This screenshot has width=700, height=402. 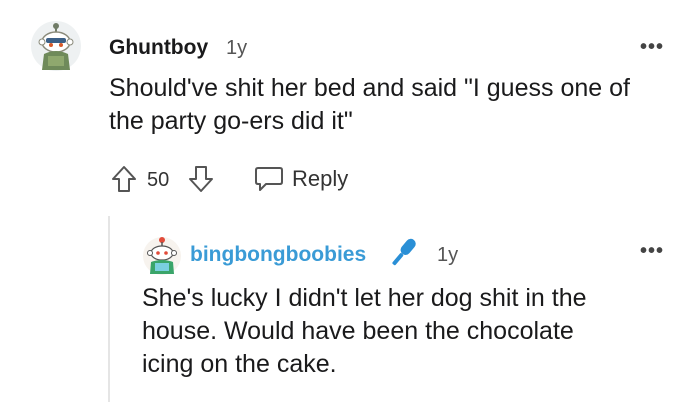 What do you see at coordinates (56, 46) in the screenshot?
I see `user-avatar` at bounding box center [56, 46].